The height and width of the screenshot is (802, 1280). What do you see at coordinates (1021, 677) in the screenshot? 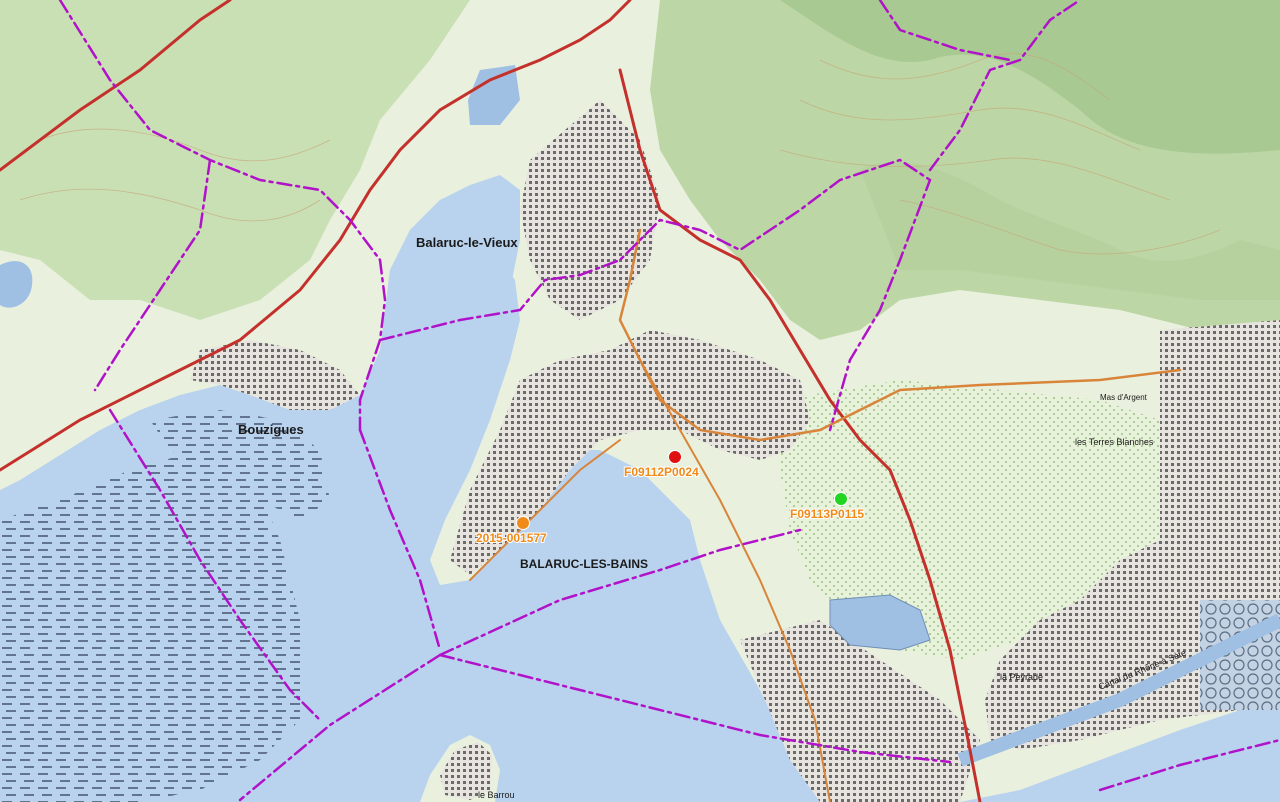
I see `place-la-peyrade: la Peyrade` at bounding box center [1021, 677].